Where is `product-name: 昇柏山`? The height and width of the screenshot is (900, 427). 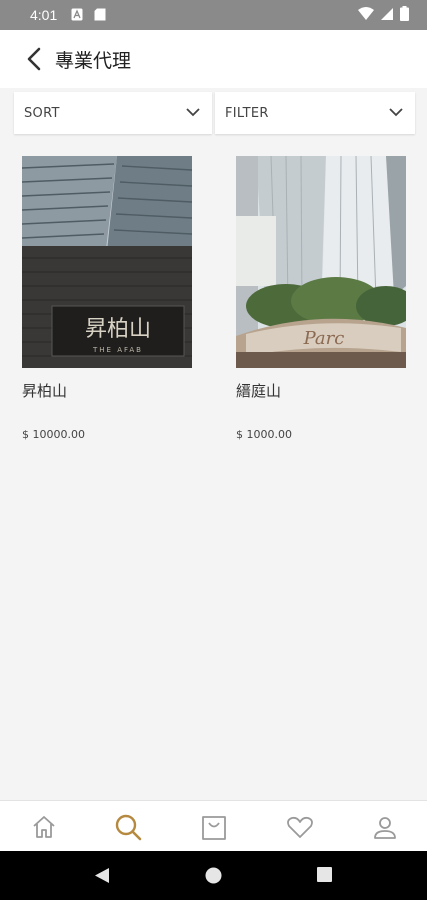
product-name: 昇柏山 is located at coordinates (45, 391).